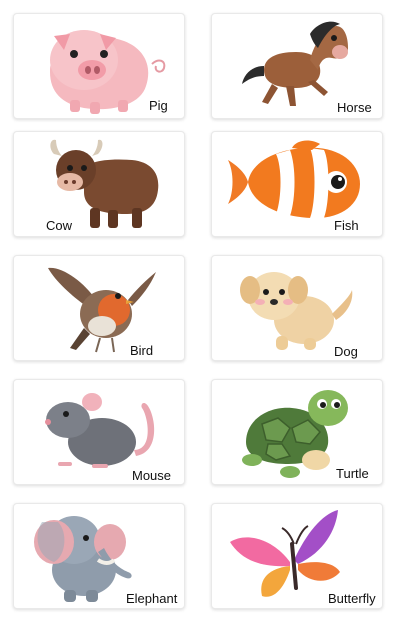 This screenshot has height=640, width=400. Describe the element at coordinates (346, 351) in the screenshot. I see `card-label: Dog` at that location.